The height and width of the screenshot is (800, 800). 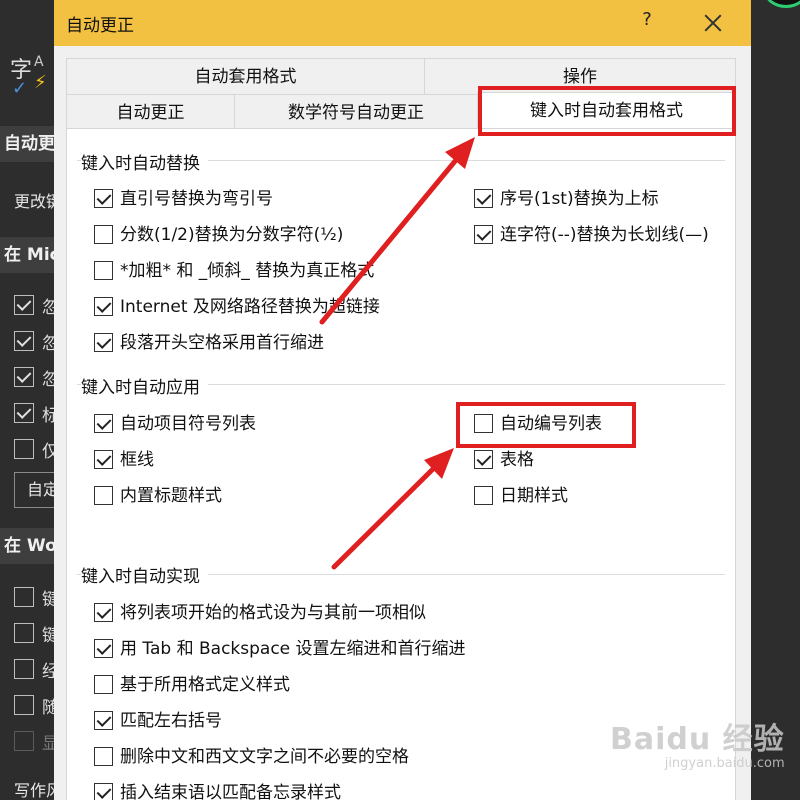 What do you see at coordinates (144, 161) in the screenshot?
I see `group-title-replace: 键入时自动替换` at bounding box center [144, 161].